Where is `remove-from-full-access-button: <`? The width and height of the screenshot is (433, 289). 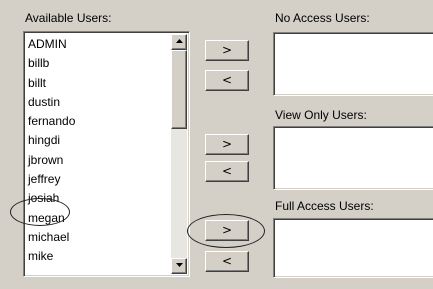 remove-from-full-access-button: < is located at coordinates (227, 261).